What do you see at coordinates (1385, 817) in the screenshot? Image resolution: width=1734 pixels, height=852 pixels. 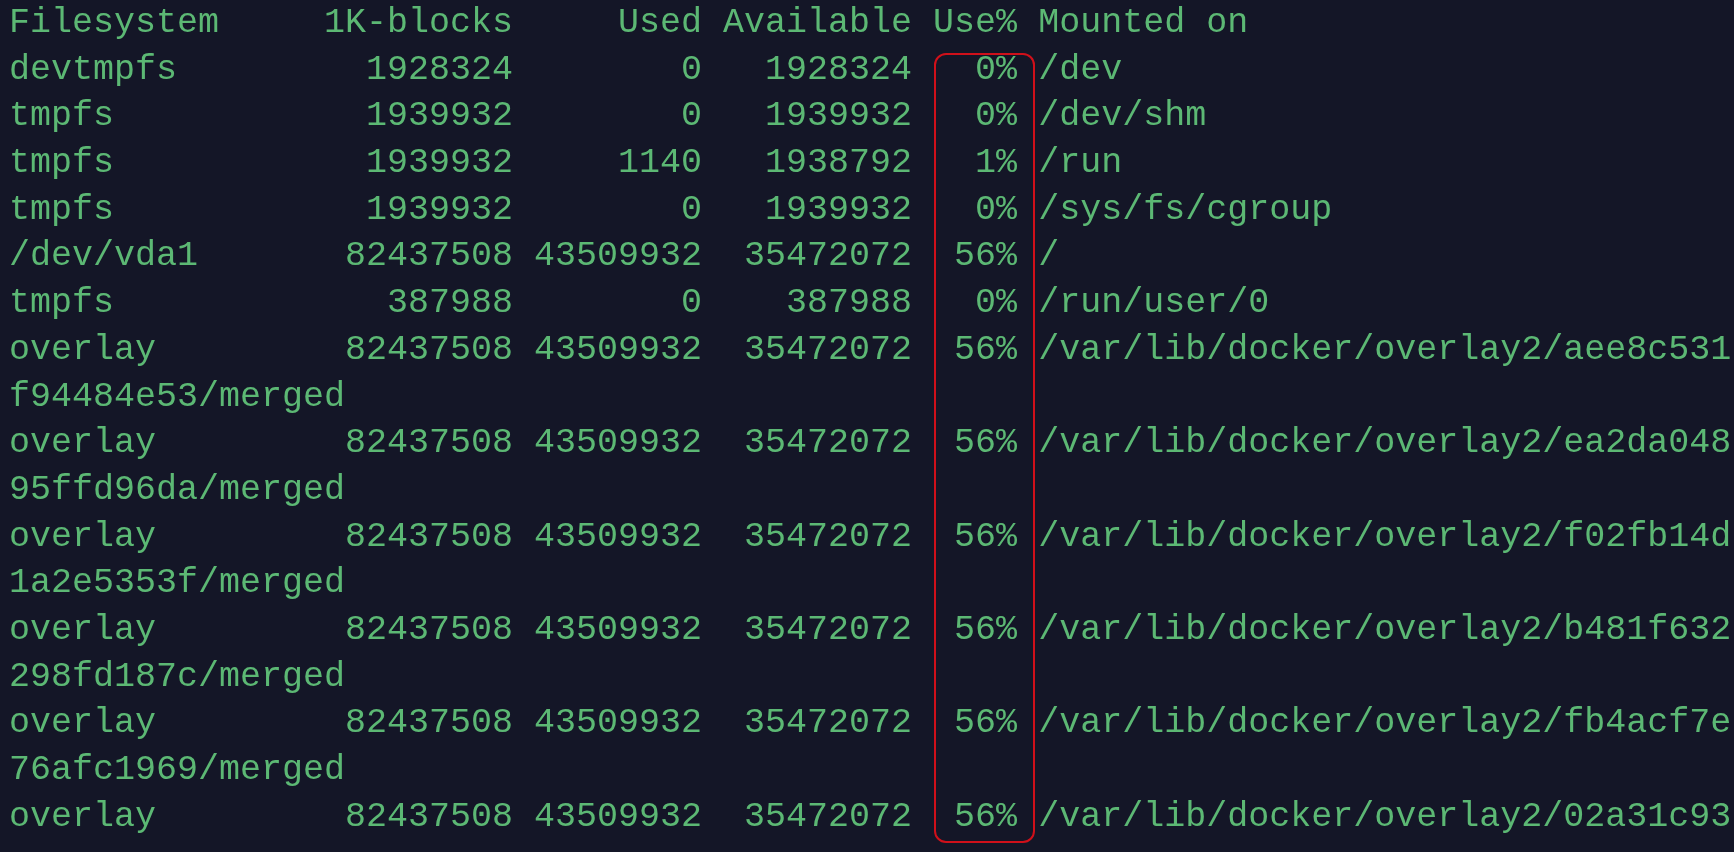 I see `table-cell-text: /var/lib/docker/overlay2/02a31c93` at bounding box center [1385, 817].